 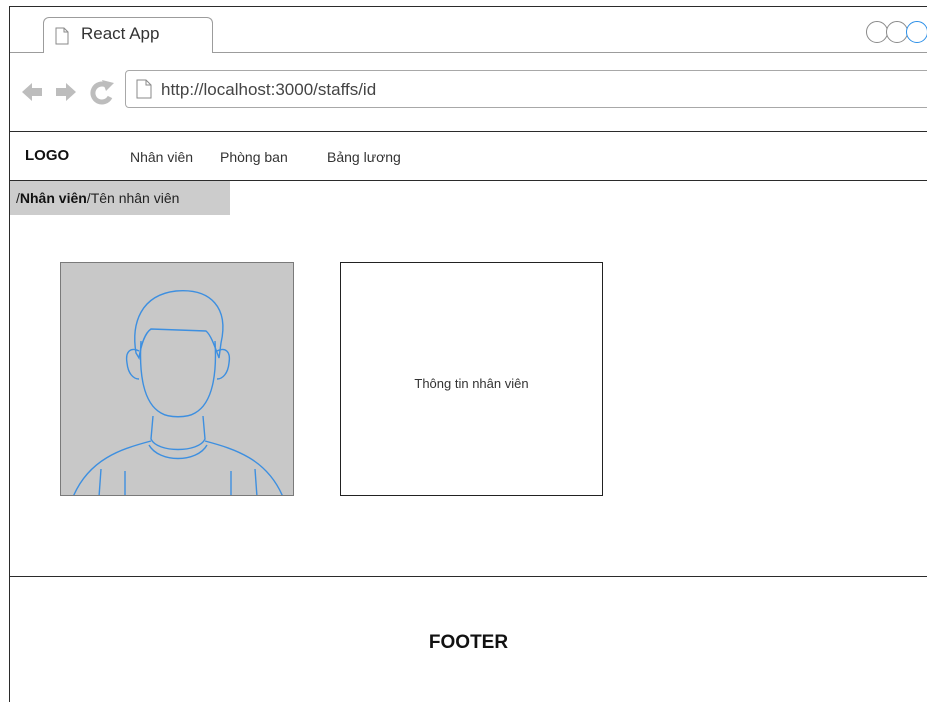 What do you see at coordinates (364, 157) in the screenshot?
I see `nav-item-bang-luong: Bảng lương` at bounding box center [364, 157].